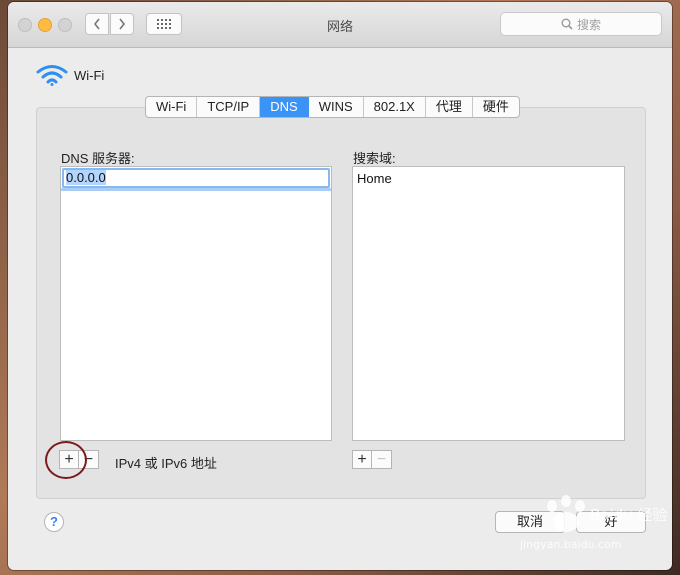 Image resolution: width=680 pixels, height=575 pixels. Describe the element at coordinates (340, 25) in the screenshot. I see `title-bar: 网络 搜索` at that location.